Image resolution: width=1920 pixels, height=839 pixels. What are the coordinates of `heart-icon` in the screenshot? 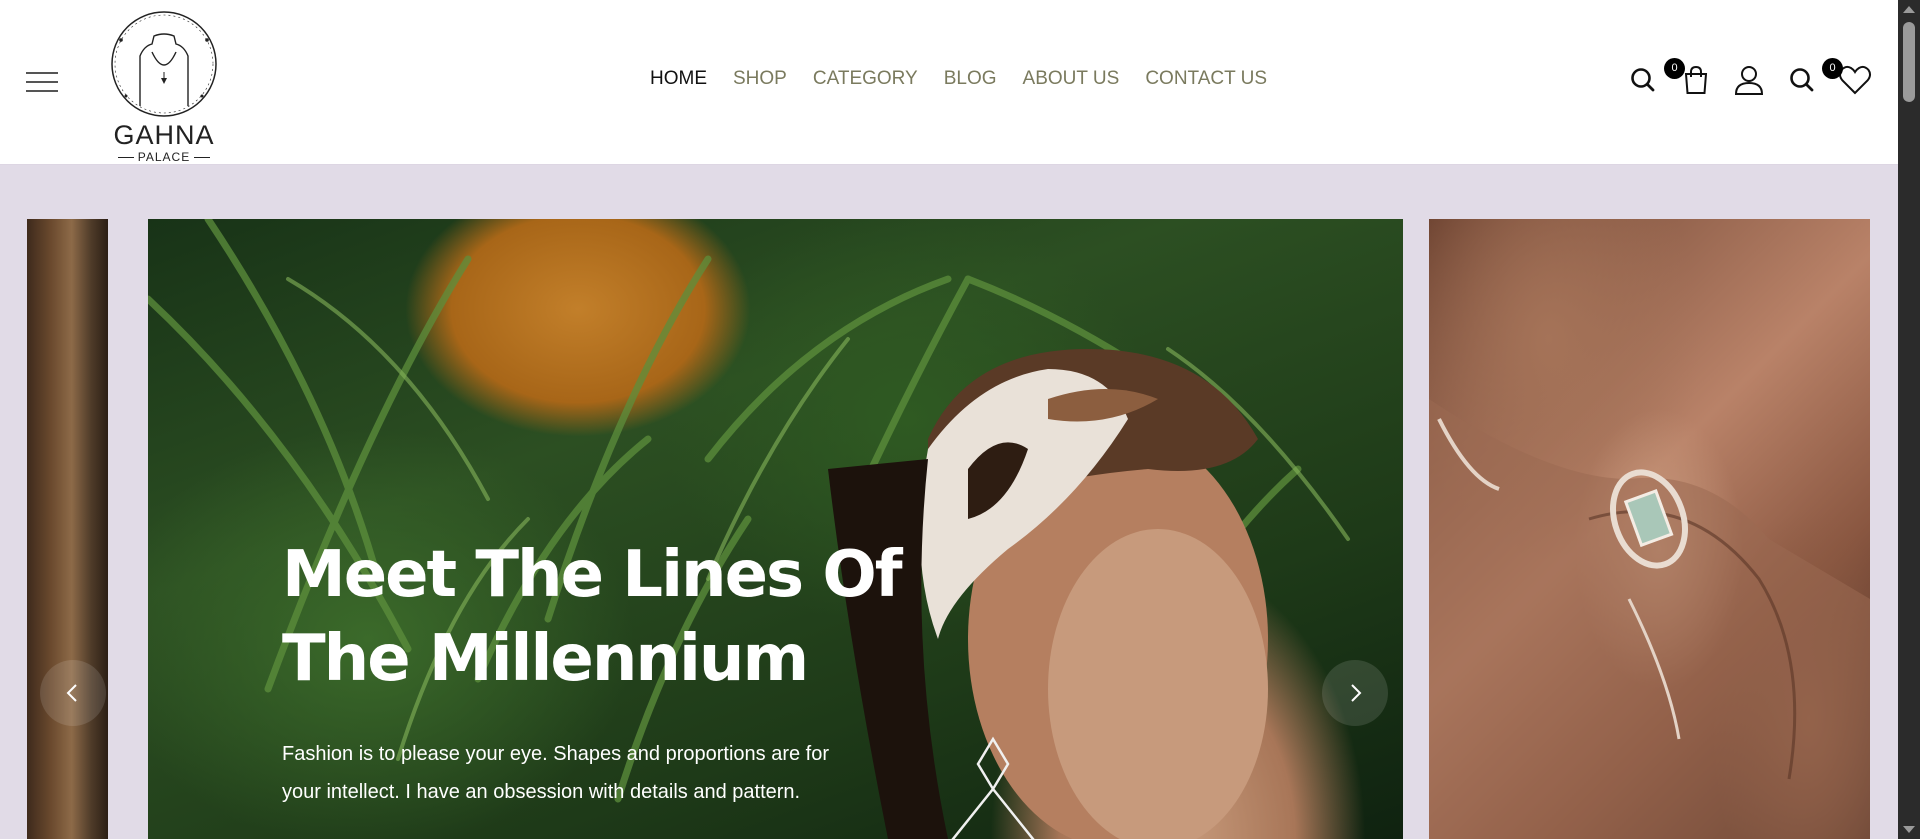 It's located at (1855, 80).